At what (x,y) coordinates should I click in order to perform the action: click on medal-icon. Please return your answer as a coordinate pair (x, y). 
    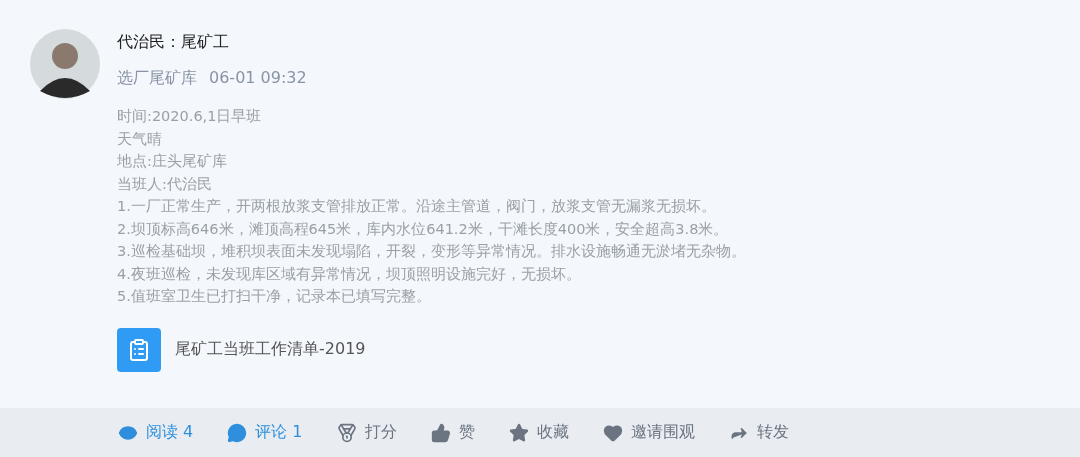
    Looking at the image, I should click on (346, 432).